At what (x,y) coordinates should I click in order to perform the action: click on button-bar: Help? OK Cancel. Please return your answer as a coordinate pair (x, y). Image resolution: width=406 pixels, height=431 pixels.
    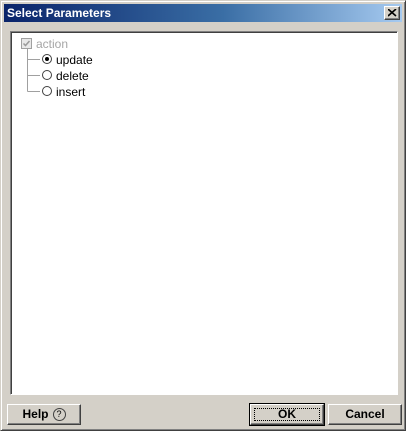
    Looking at the image, I should click on (203, 414).